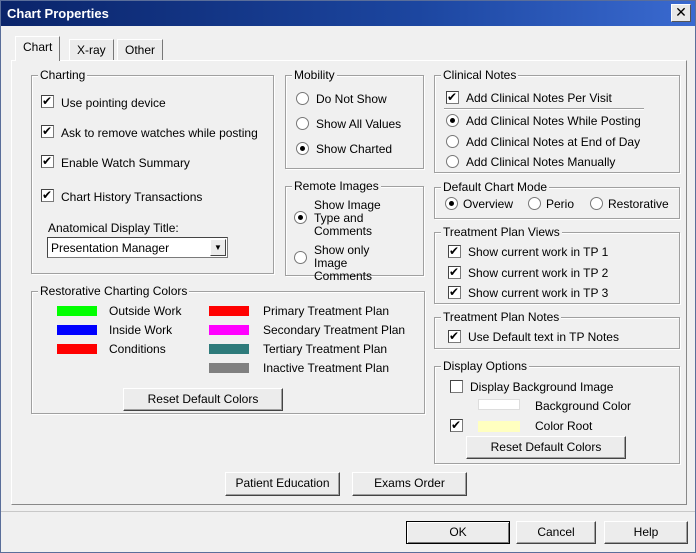 This screenshot has height=553, width=696. I want to click on clinical-notes-manually-label: Add Clinical Notes Manually, so click(541, 162).